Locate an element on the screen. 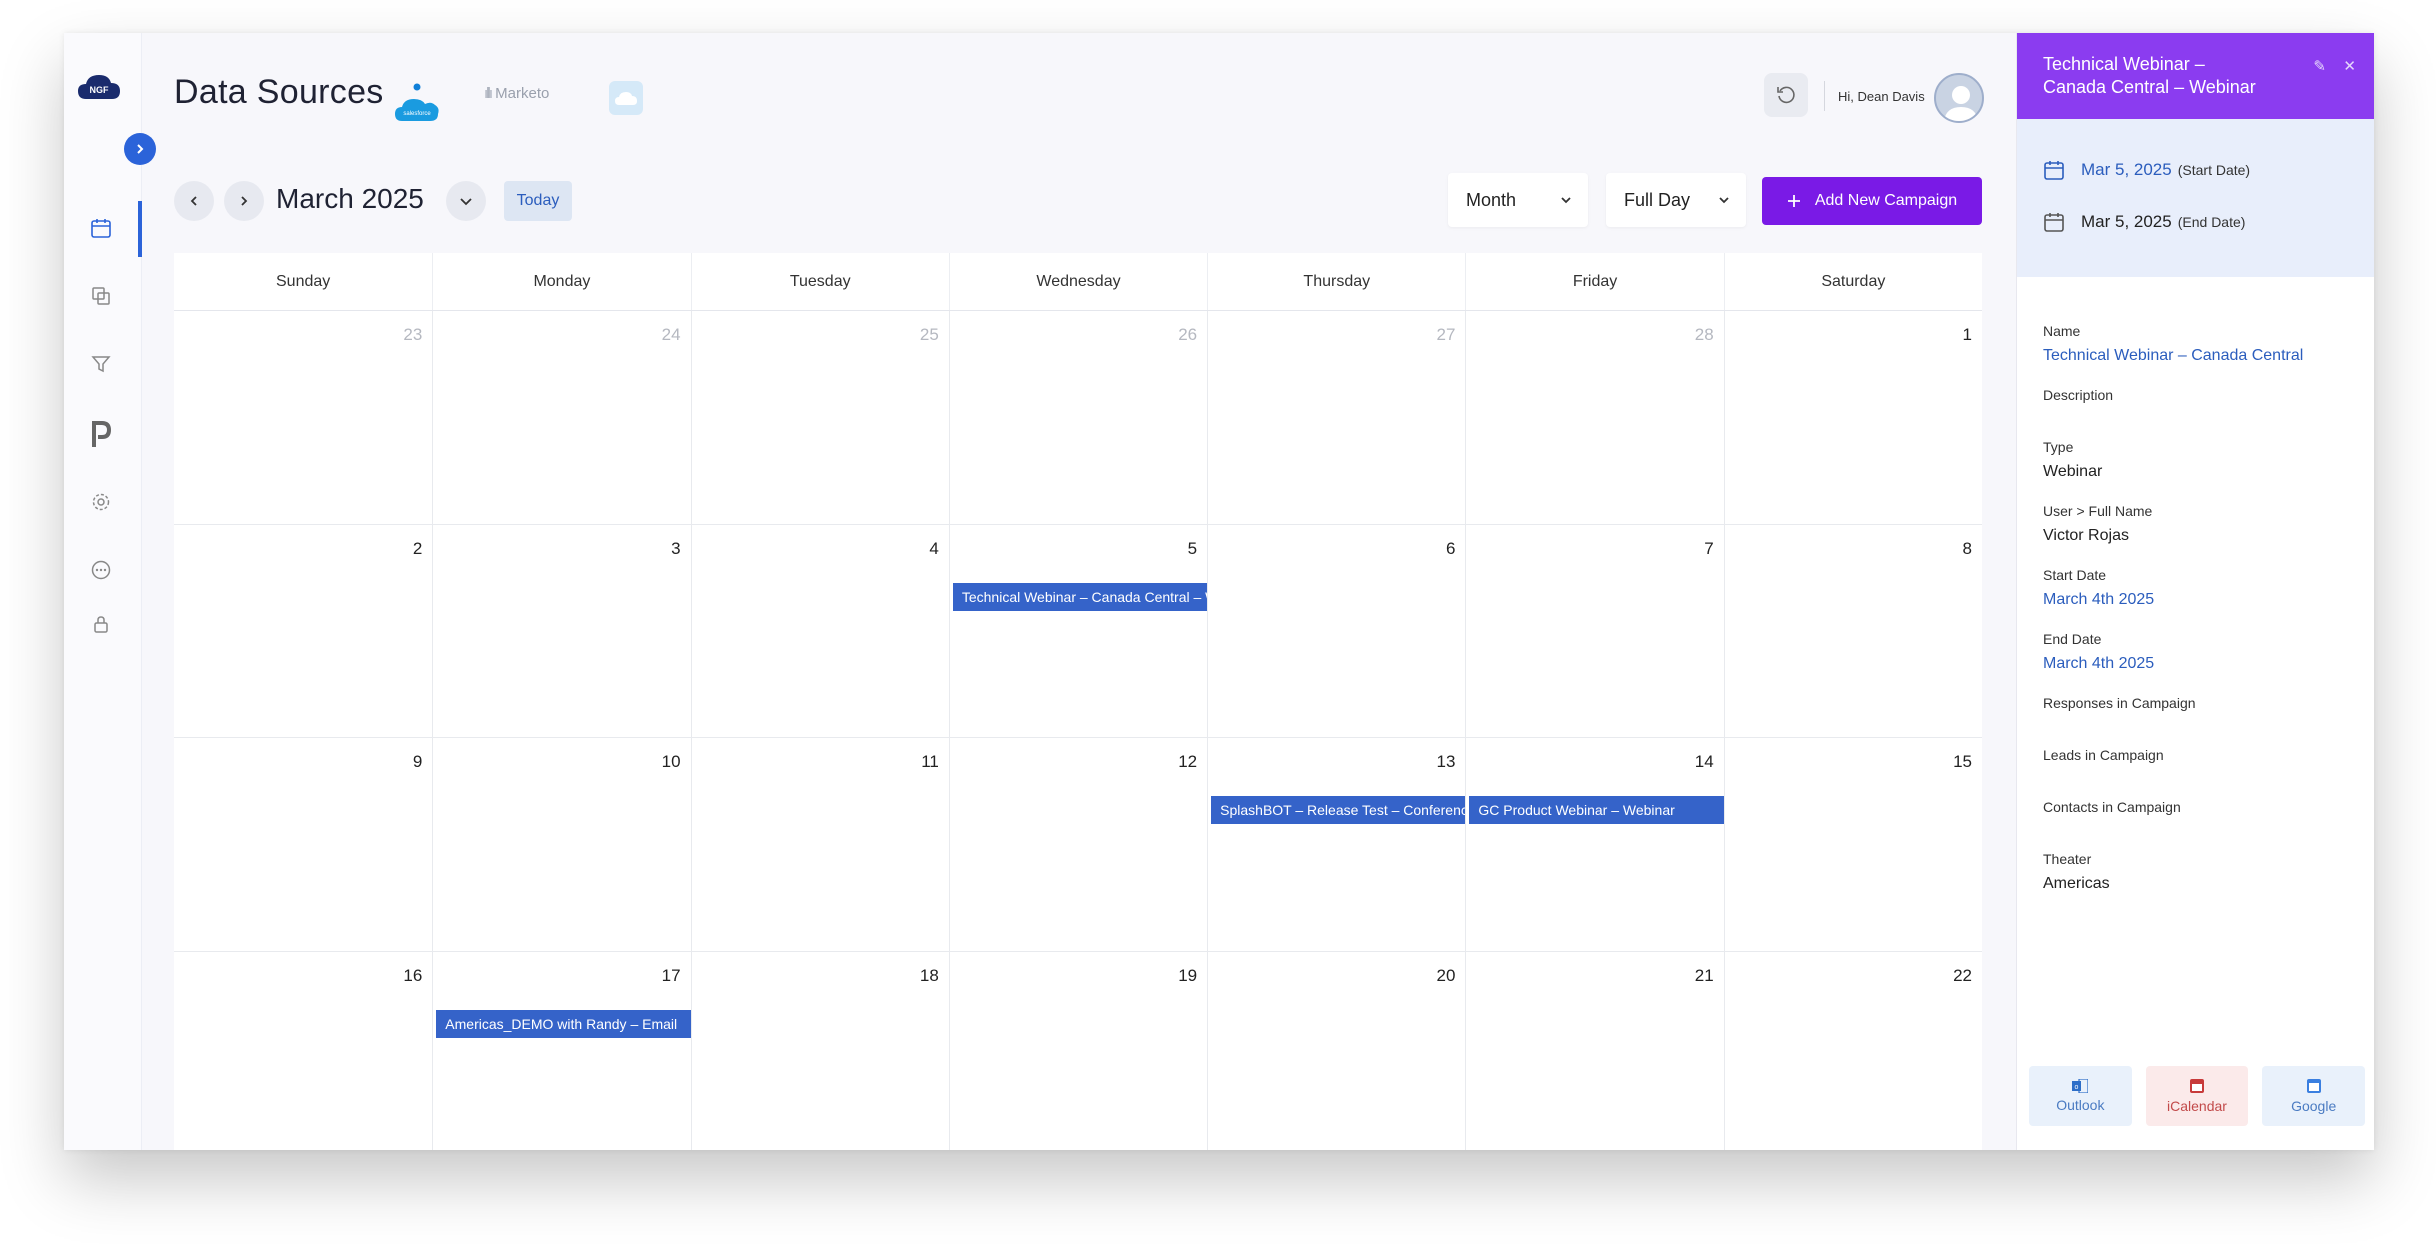 This screenshot has height=1244, width=2436. day-cell: 11 is located at coordinates (819, 845).